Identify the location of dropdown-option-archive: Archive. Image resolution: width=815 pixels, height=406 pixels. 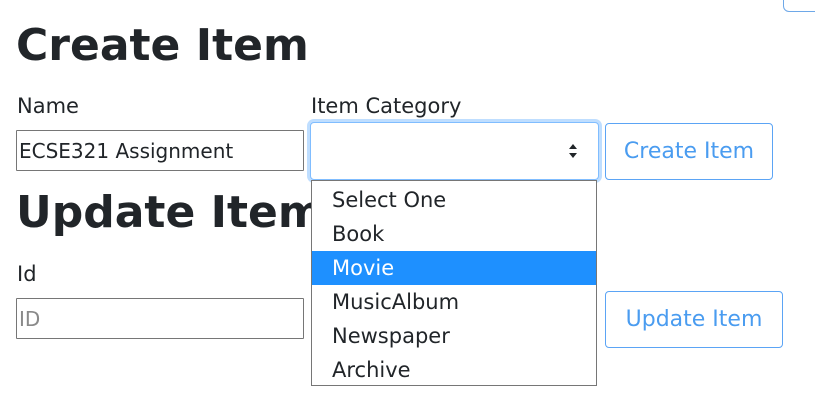
(454, 370).